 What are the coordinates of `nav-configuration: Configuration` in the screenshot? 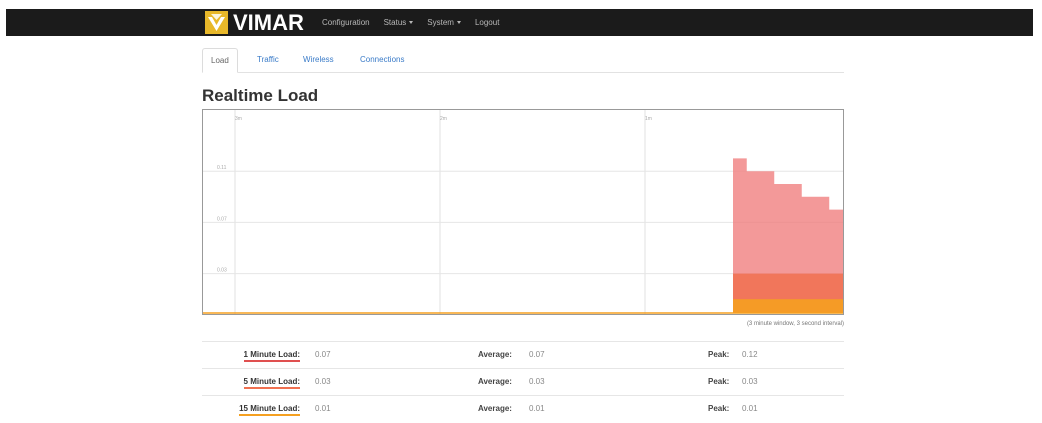 It's located at (346, 22).